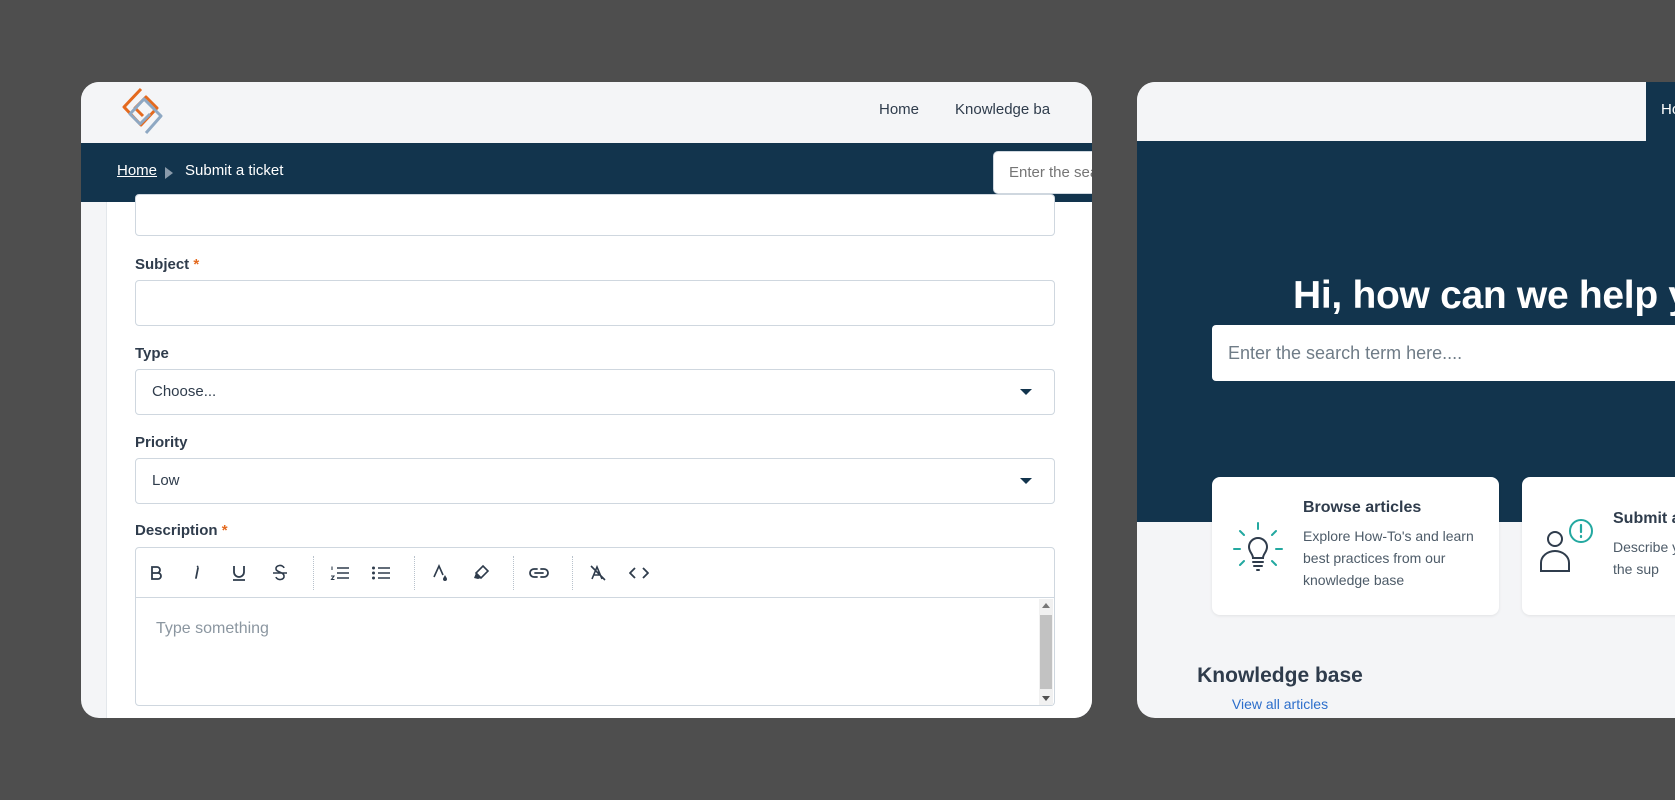  I want to click on editor-scrollbar, so click(1046, 652).